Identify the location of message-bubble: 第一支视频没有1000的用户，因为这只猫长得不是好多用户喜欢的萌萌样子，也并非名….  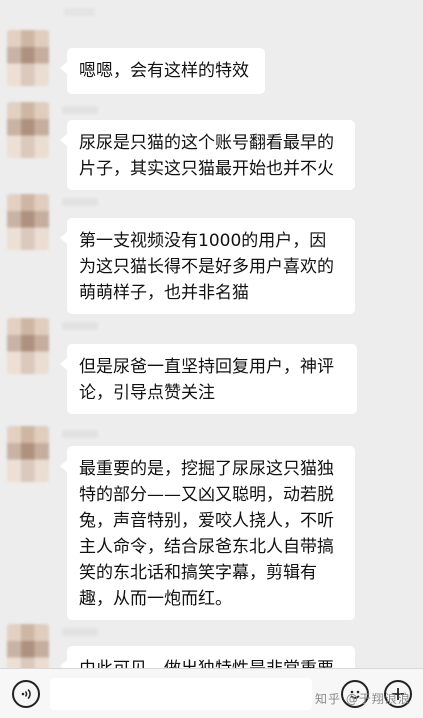
(207, 266).